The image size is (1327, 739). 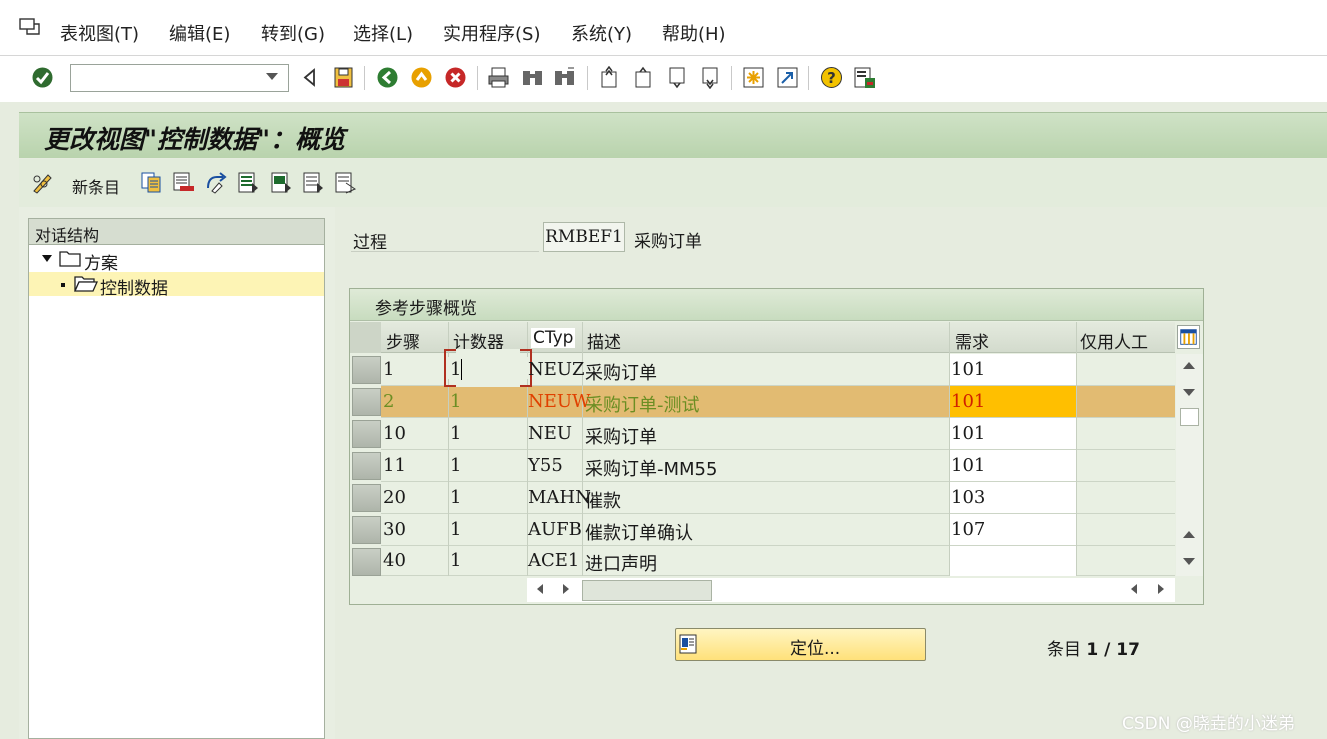 I want to click on cell-requirement: 103, so click(x=968, y=497).